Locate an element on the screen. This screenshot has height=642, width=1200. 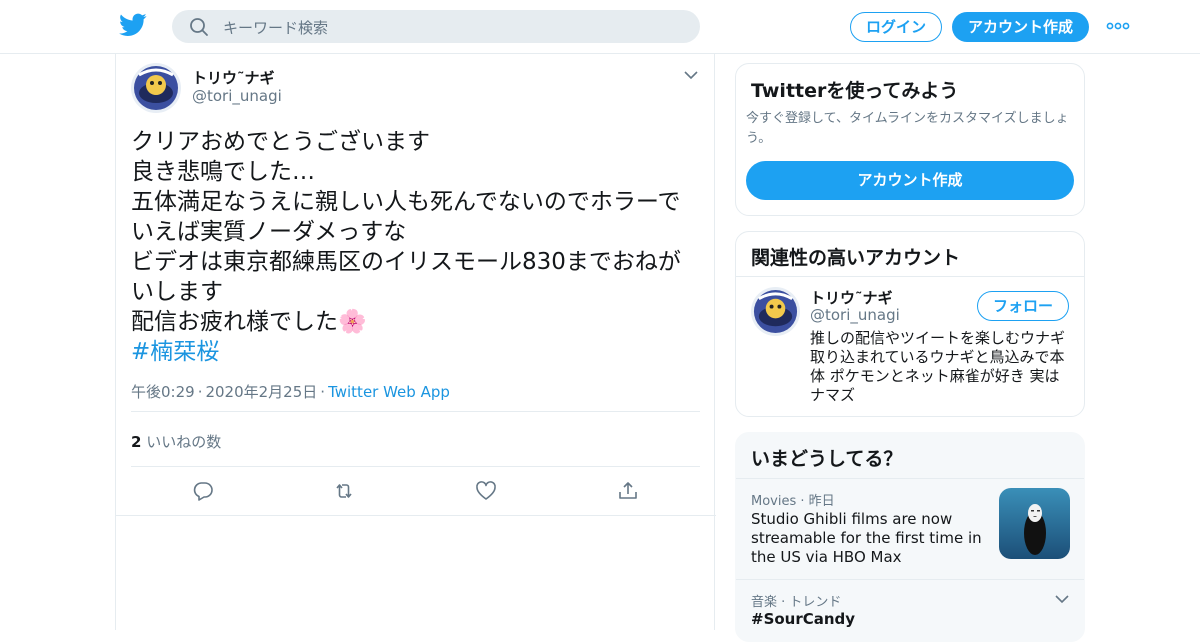
more-menu-icon is located at coordinates (1118, 26).